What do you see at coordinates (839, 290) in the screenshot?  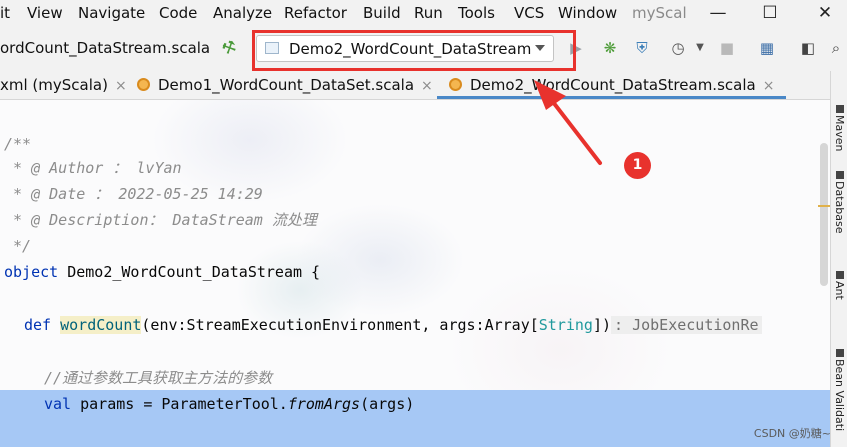 I see `ant-tool-button: Ant` at bounding box center [839, 290].